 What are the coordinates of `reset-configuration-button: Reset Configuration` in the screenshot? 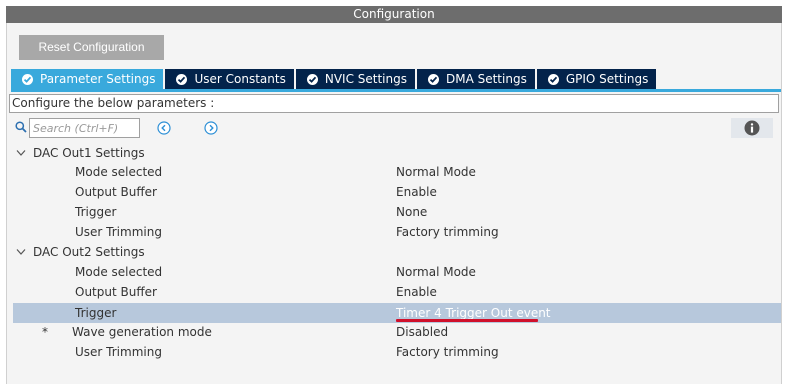 It's located at (91, 47).